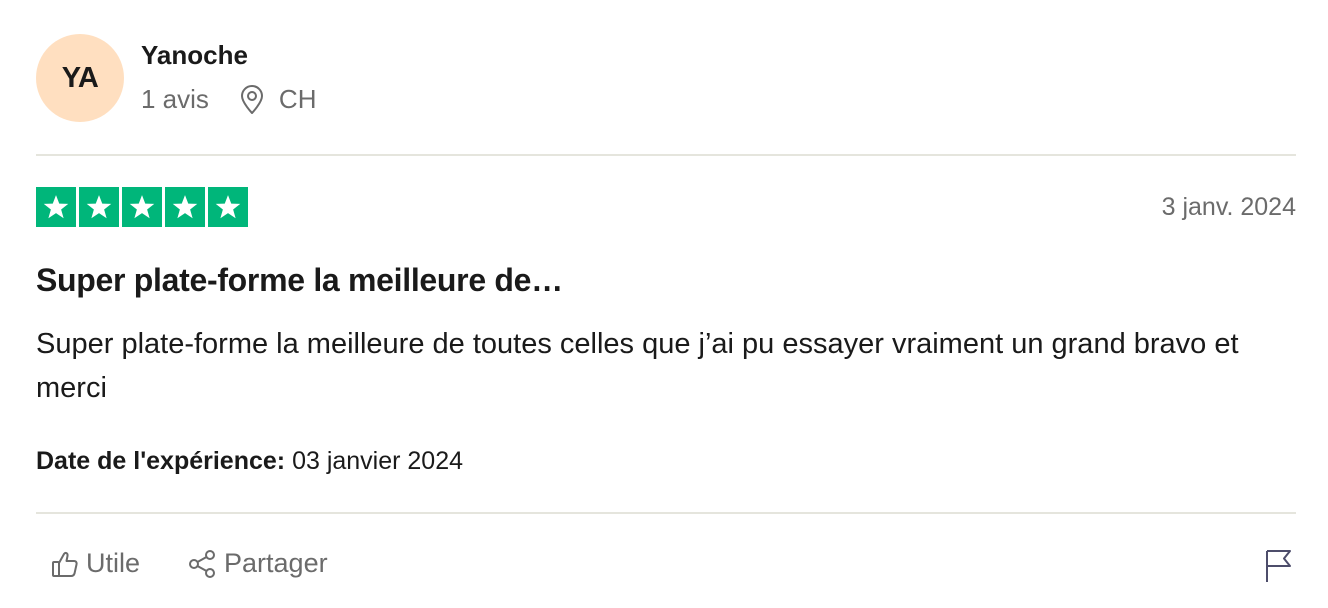 This screenshot has height=608, width=1328. Describe the element at coordinates (161, 461) in the screenshot. I see `experience-date-label: Date de l'expérience:` at that location.